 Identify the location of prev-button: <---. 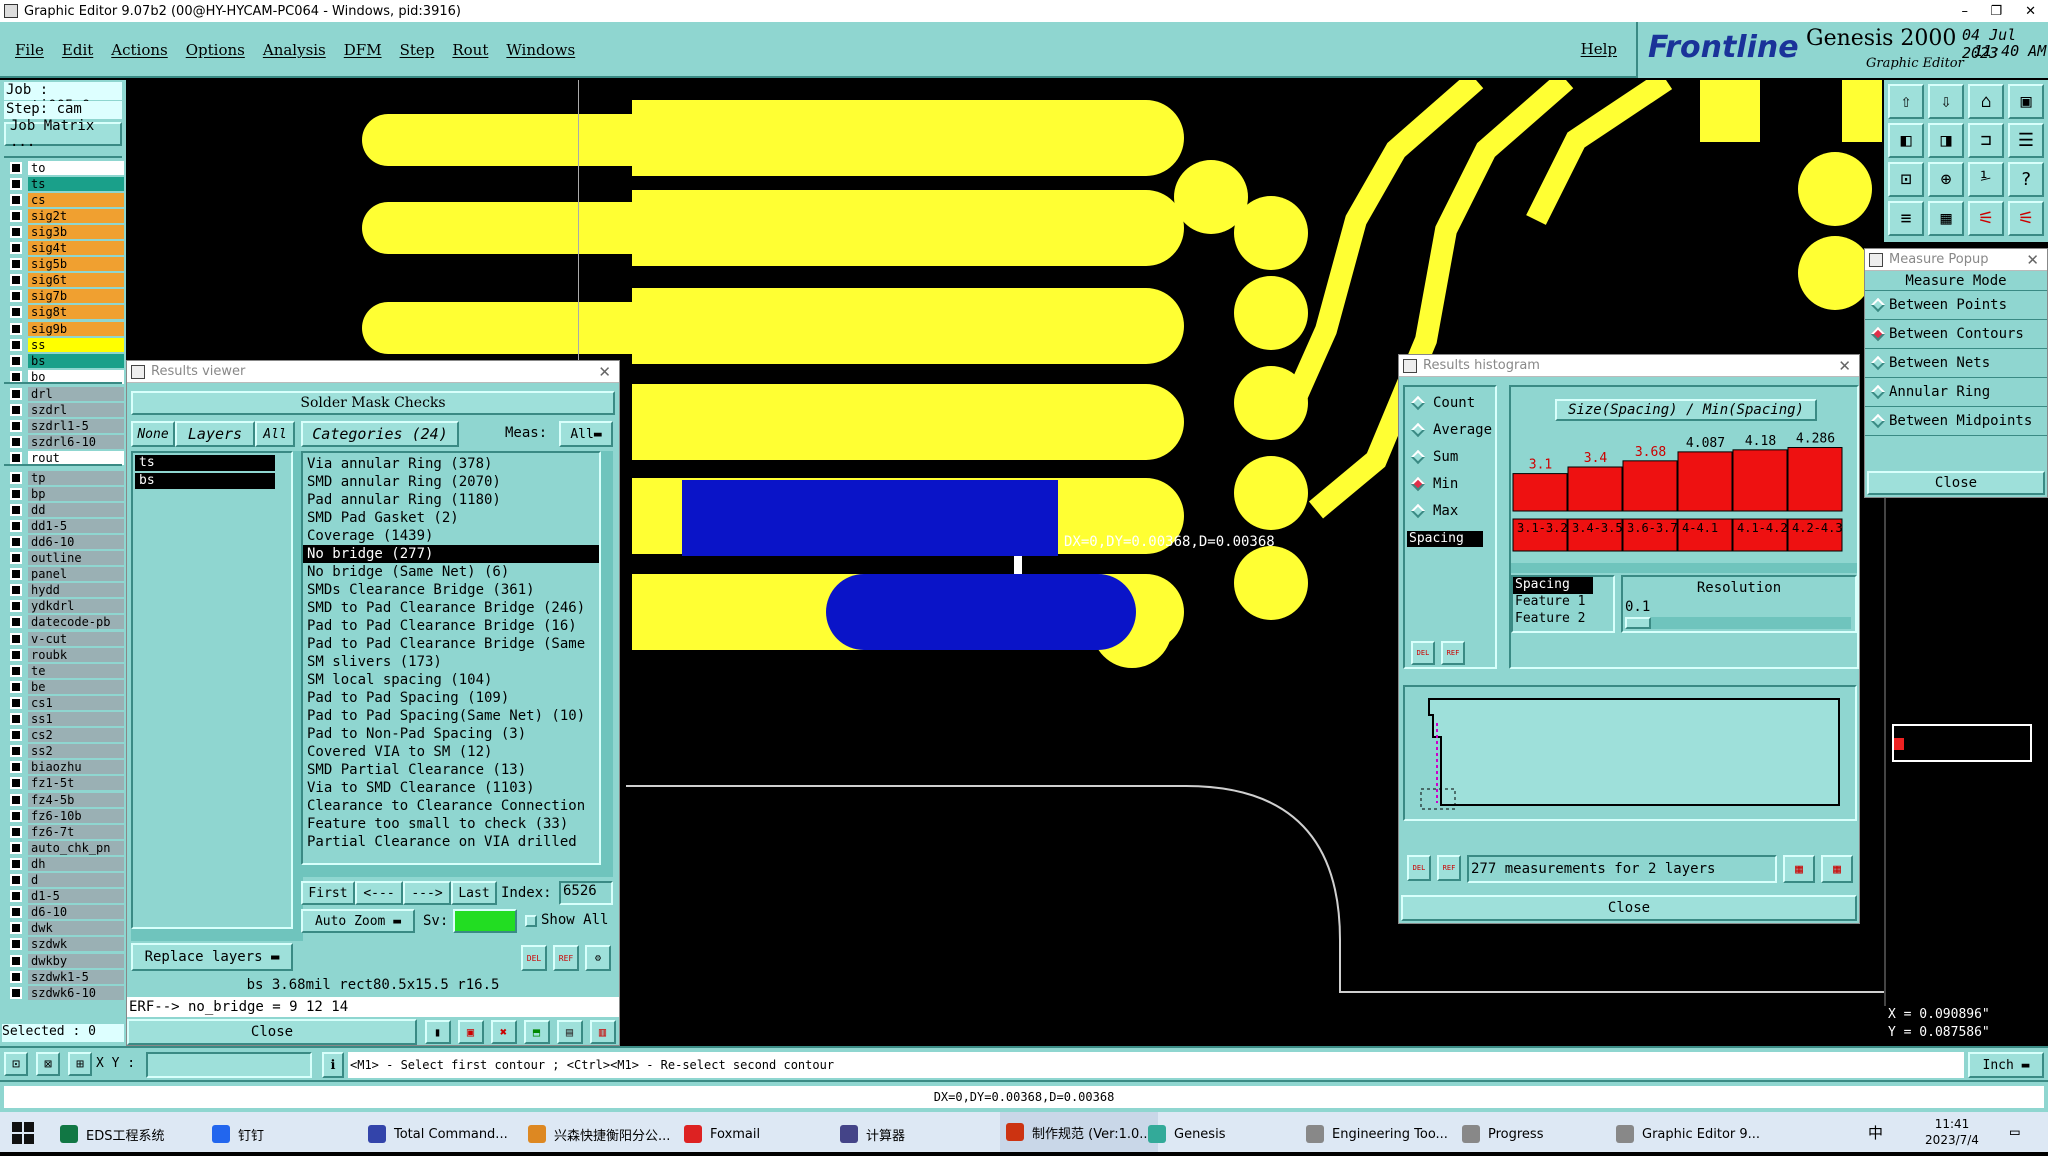
(379, 893).